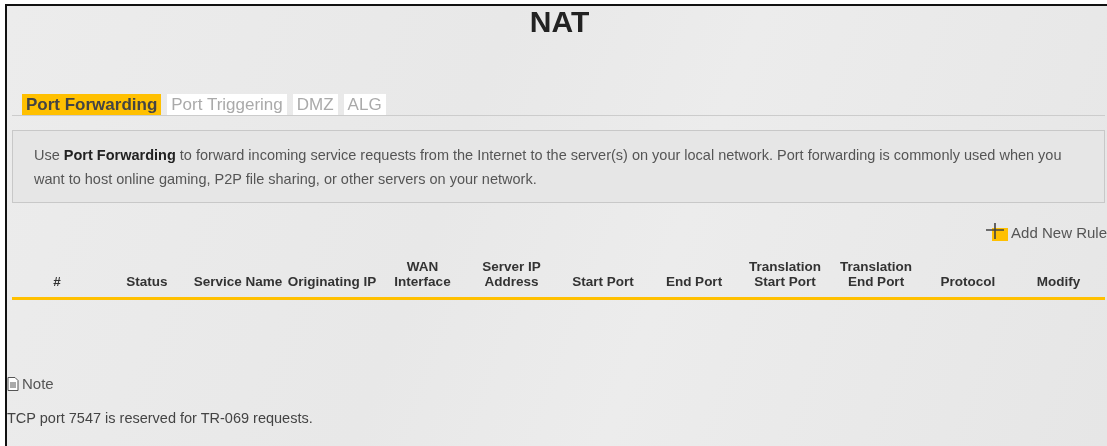 Image resolution: width=1107 pixels, height=446 pixels. I want to click on column-header: Modify, so click(1058, 281).